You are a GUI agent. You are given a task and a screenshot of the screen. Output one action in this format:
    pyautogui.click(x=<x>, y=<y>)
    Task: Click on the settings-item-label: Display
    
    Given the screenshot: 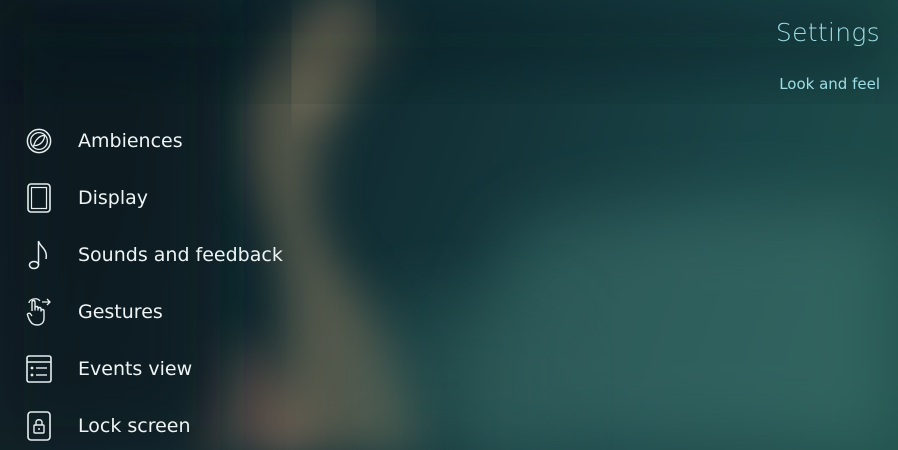 What is the action you would take?
    pyautogui.click(x=113, y=197)
    